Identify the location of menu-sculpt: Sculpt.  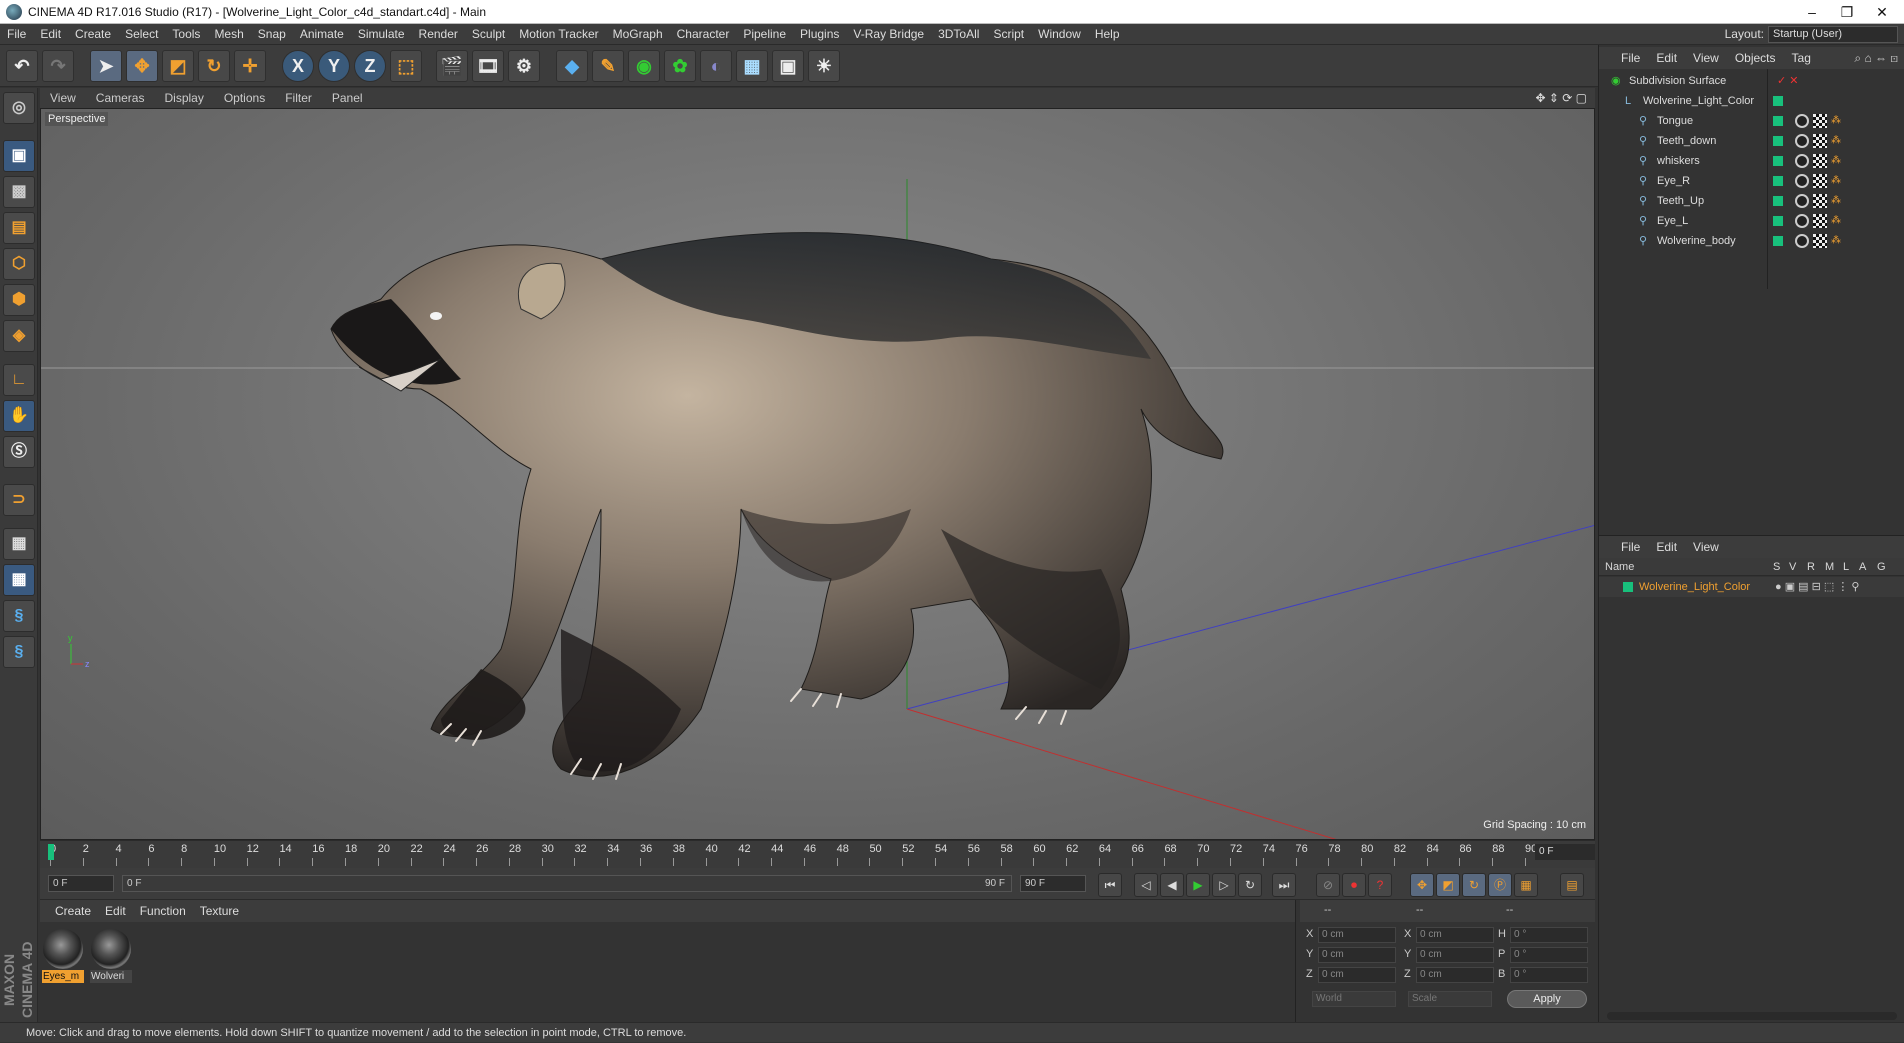
(488, 34).